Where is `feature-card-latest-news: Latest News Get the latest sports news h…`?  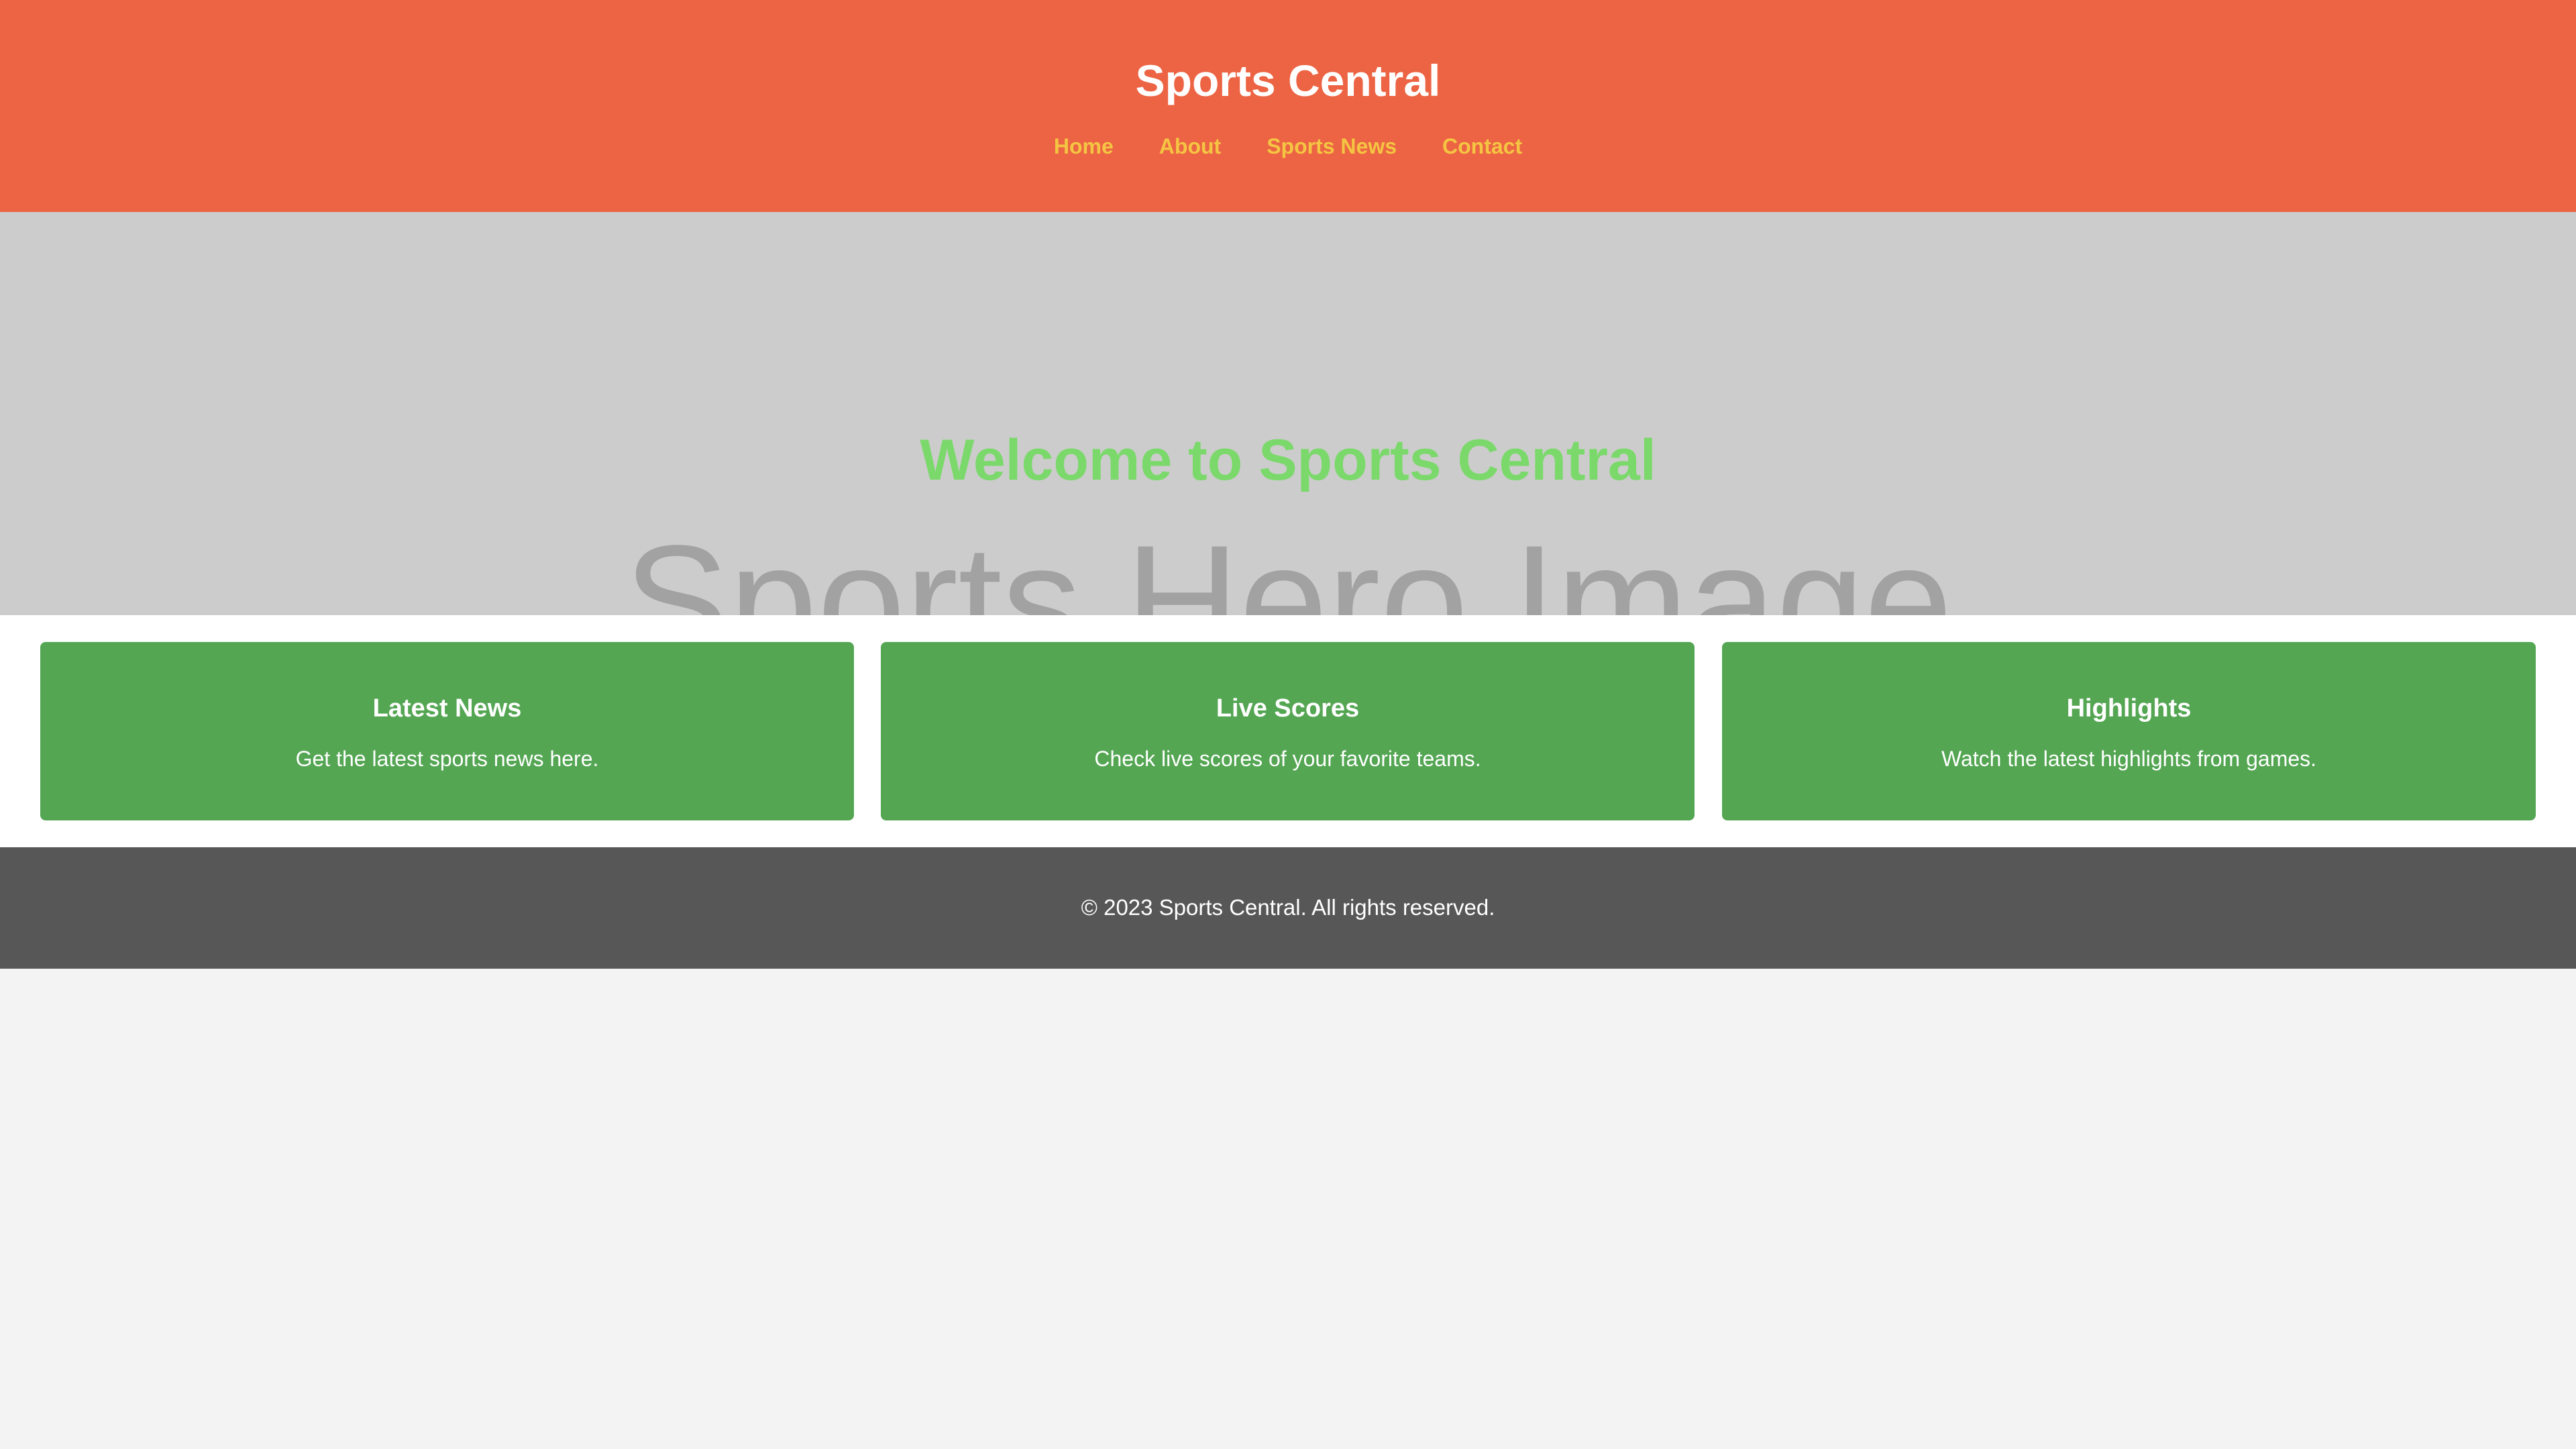
feature-card-latest-news: Latest News Get the latest sports news h… is located at coordinates (447, 731).